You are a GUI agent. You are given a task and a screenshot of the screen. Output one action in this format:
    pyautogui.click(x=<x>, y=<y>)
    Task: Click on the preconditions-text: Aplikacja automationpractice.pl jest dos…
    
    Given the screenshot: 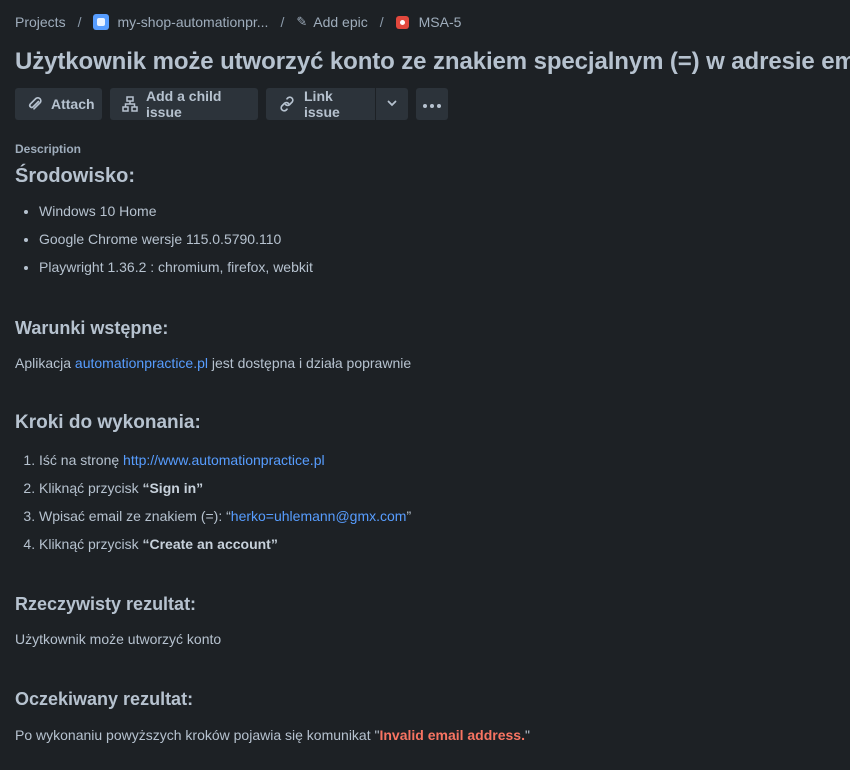 What is the action you would take?
    pyautogui.click(x=213, y=363)
    